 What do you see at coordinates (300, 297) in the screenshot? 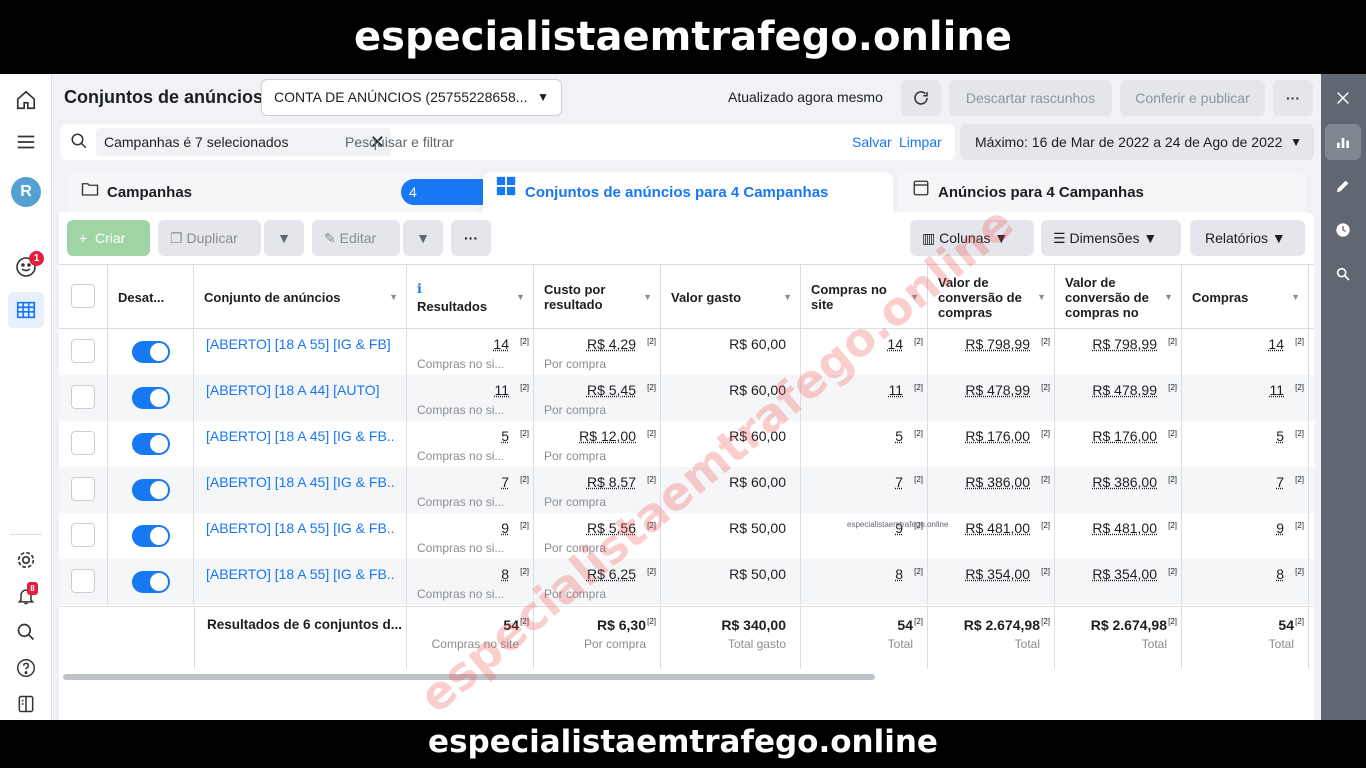
I see `col-name: Conjunto de anúncios ▼` at bounding box center [300, 297].